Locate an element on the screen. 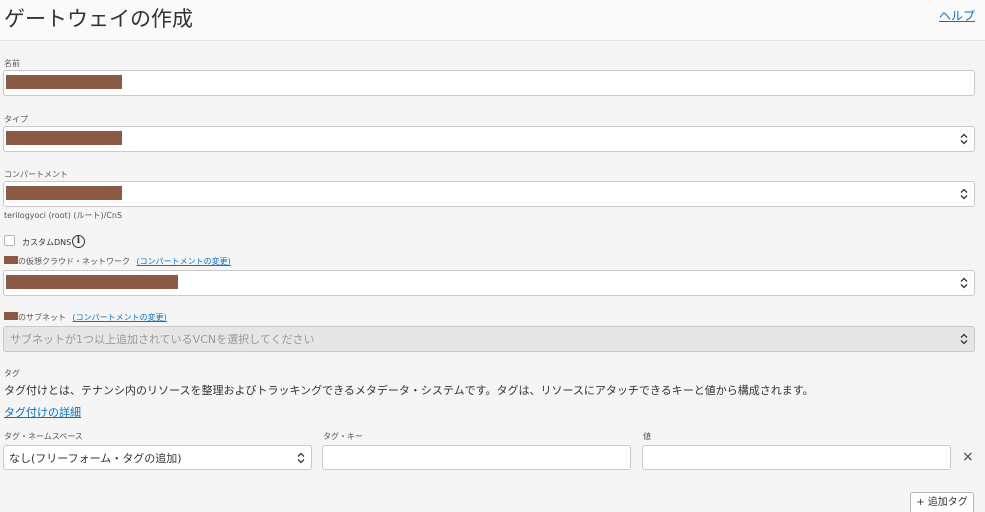 This screenshot has width=985, height=512. tag-value-input is located at coordinates (796, 457).